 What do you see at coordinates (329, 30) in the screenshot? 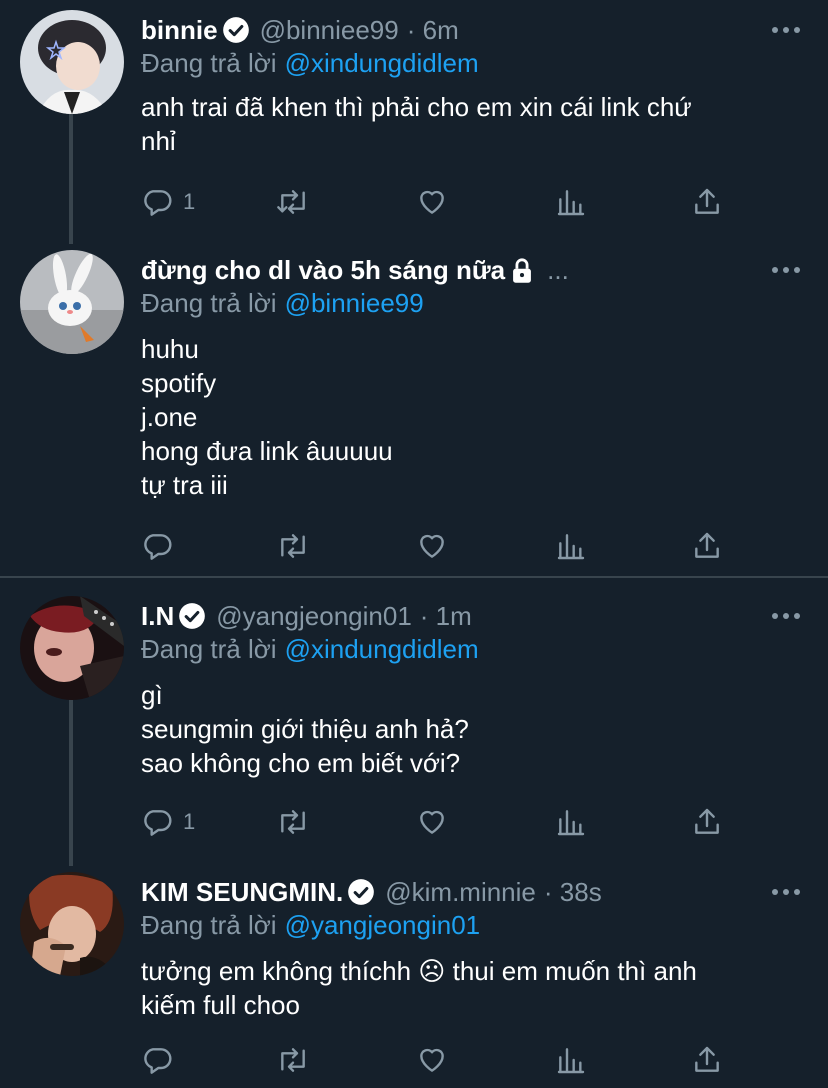
I see `user-handle: @binniee99` at bounding box center [329, 30].